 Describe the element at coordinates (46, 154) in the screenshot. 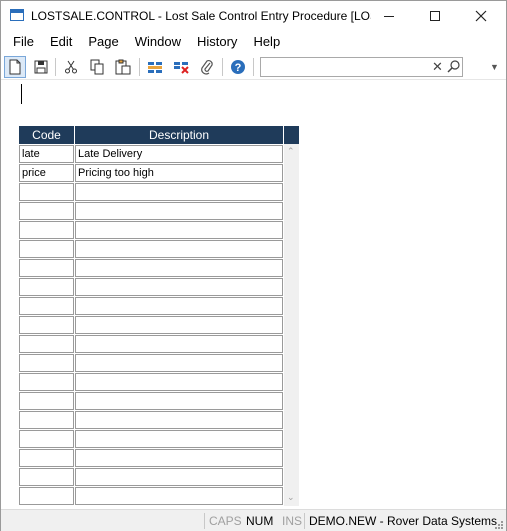

I see `code-cell: late` at that location.